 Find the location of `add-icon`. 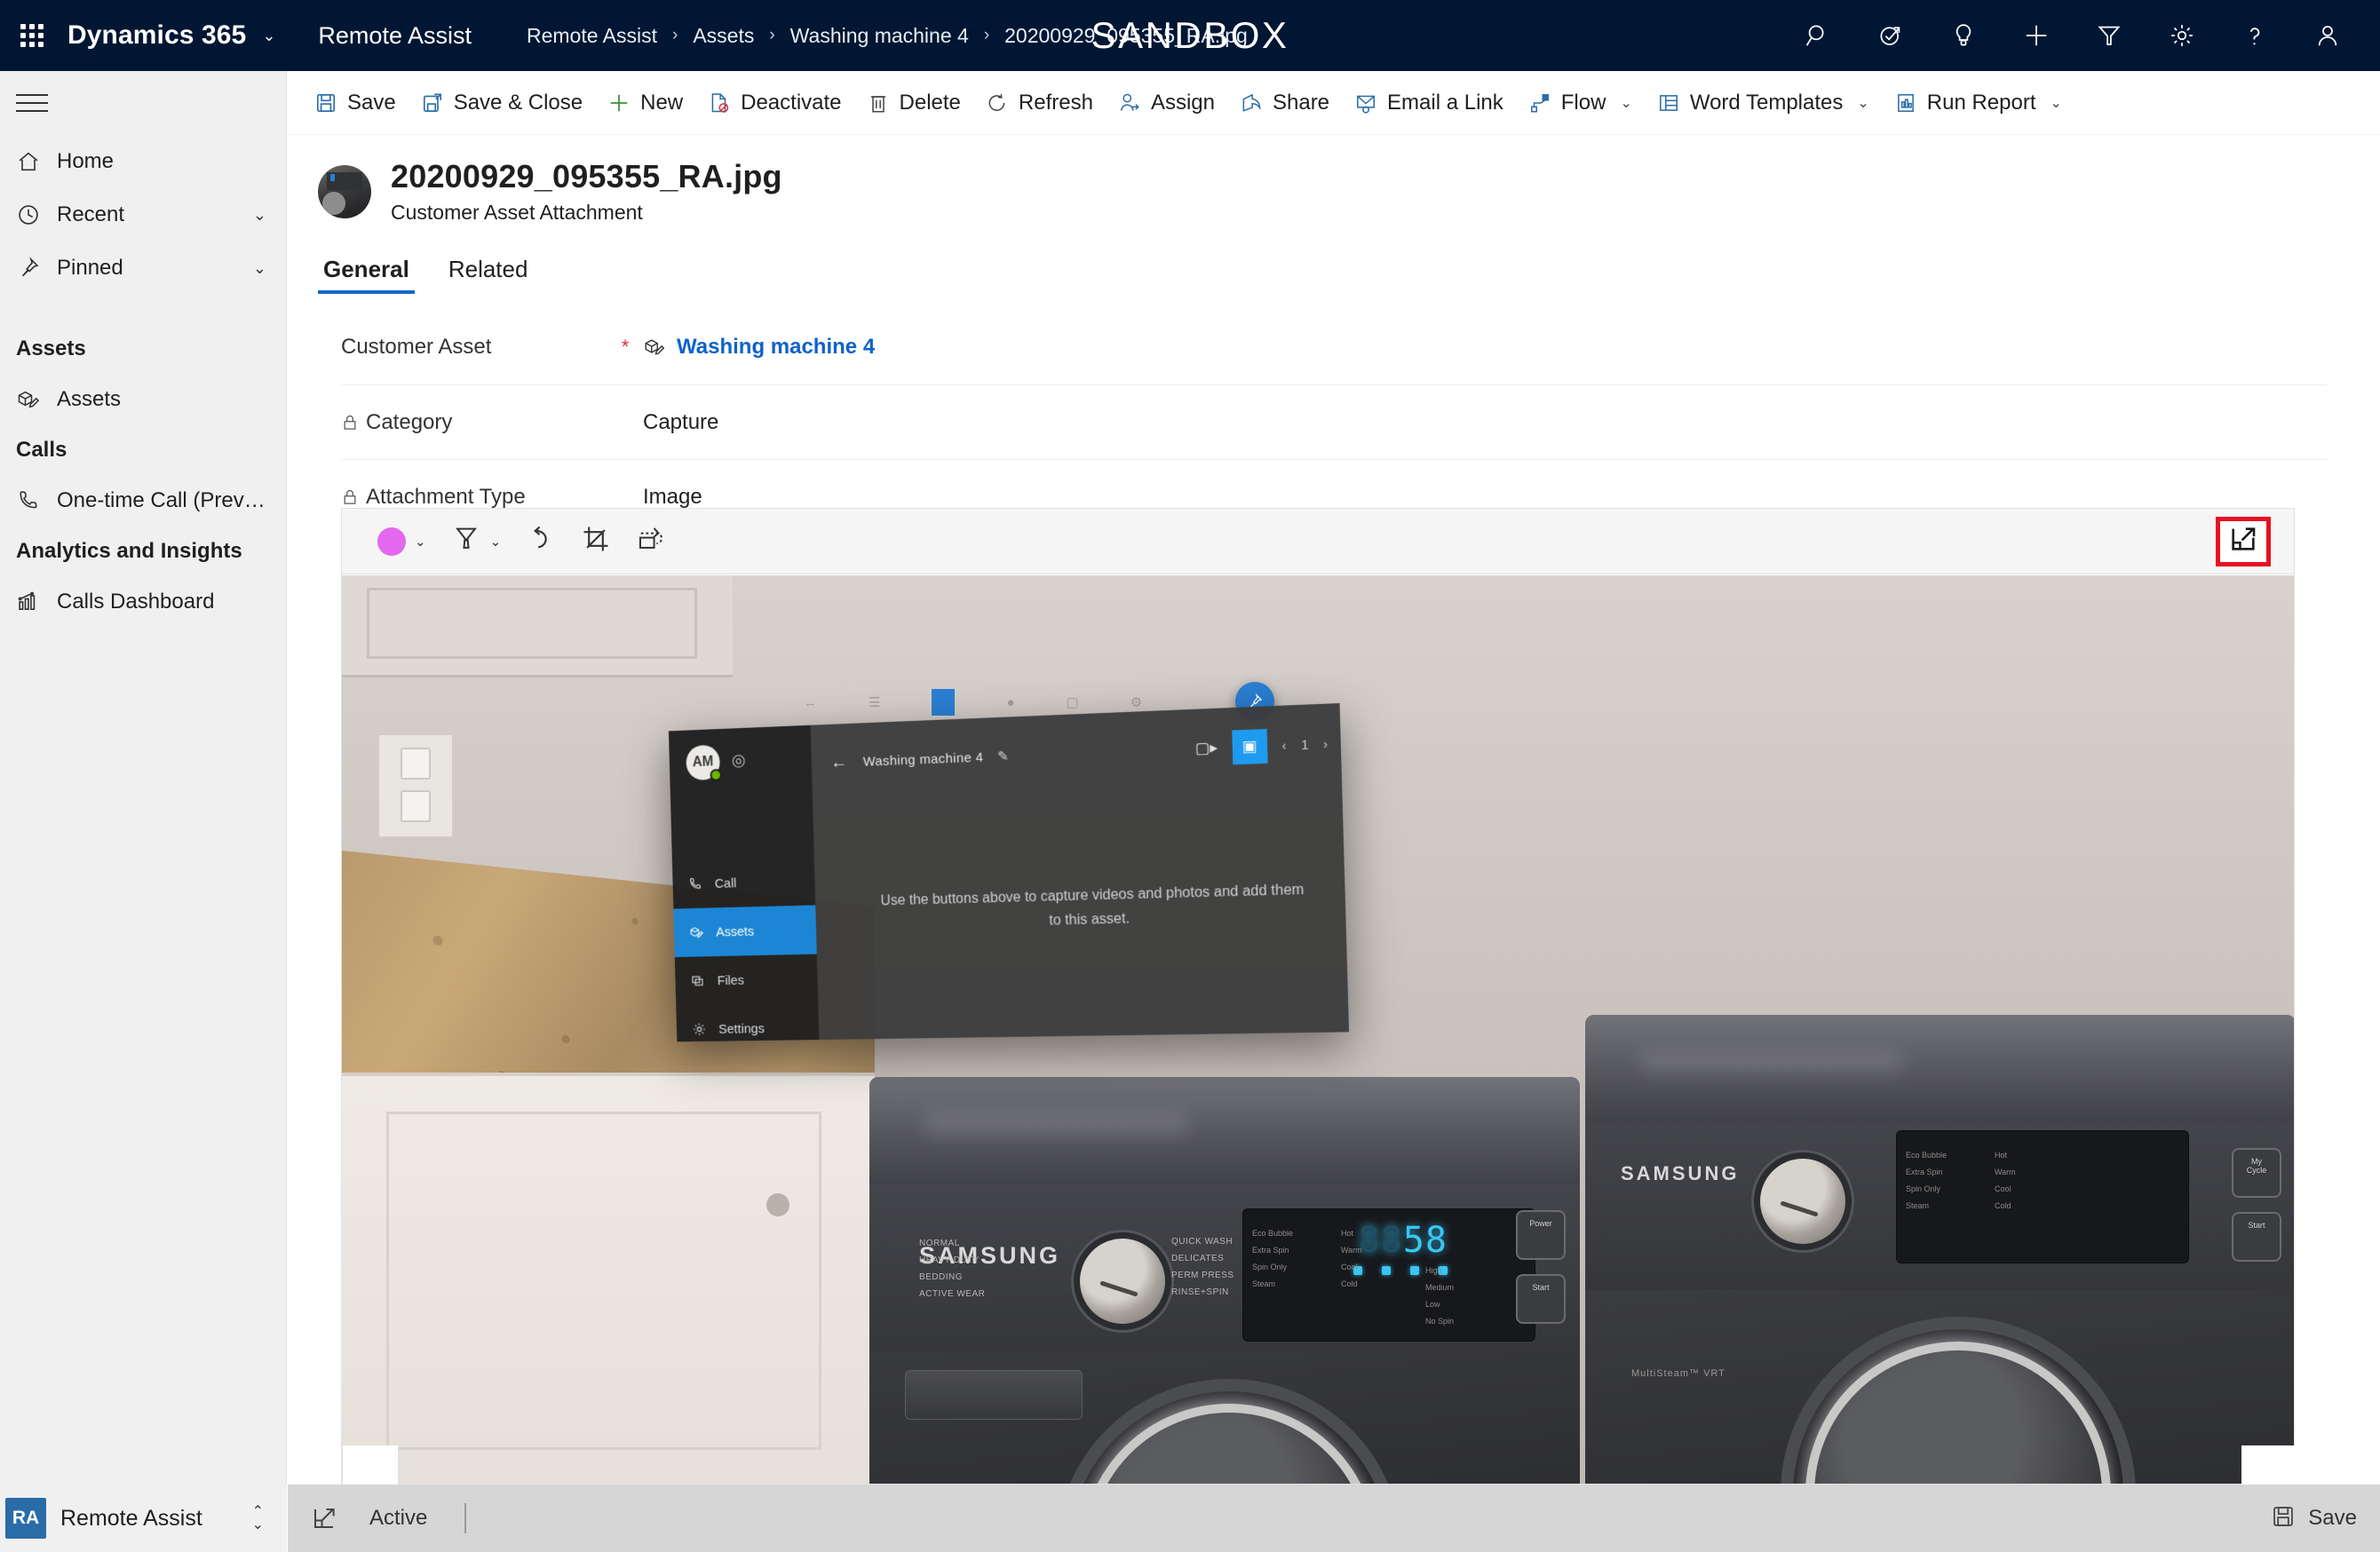

add-icon is located at coordinates (2037, 35).